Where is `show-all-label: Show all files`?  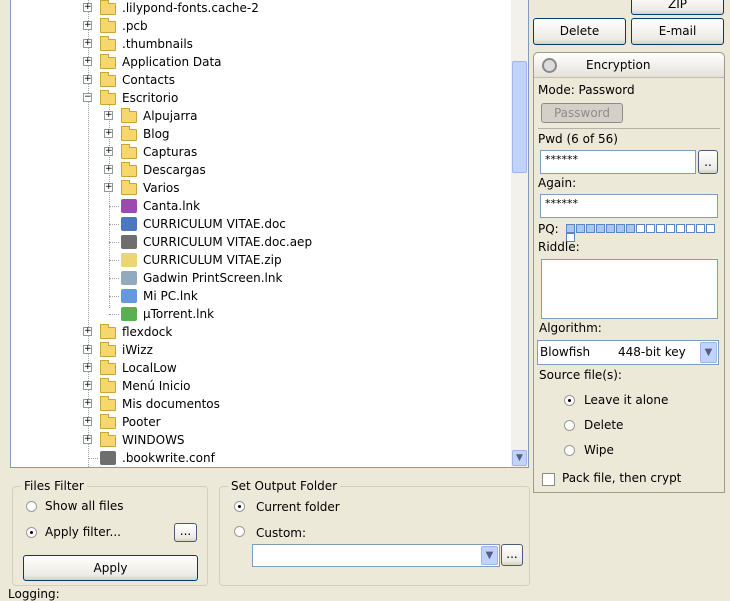 show-all-label: Show all files is located at coordinates (84, 506).